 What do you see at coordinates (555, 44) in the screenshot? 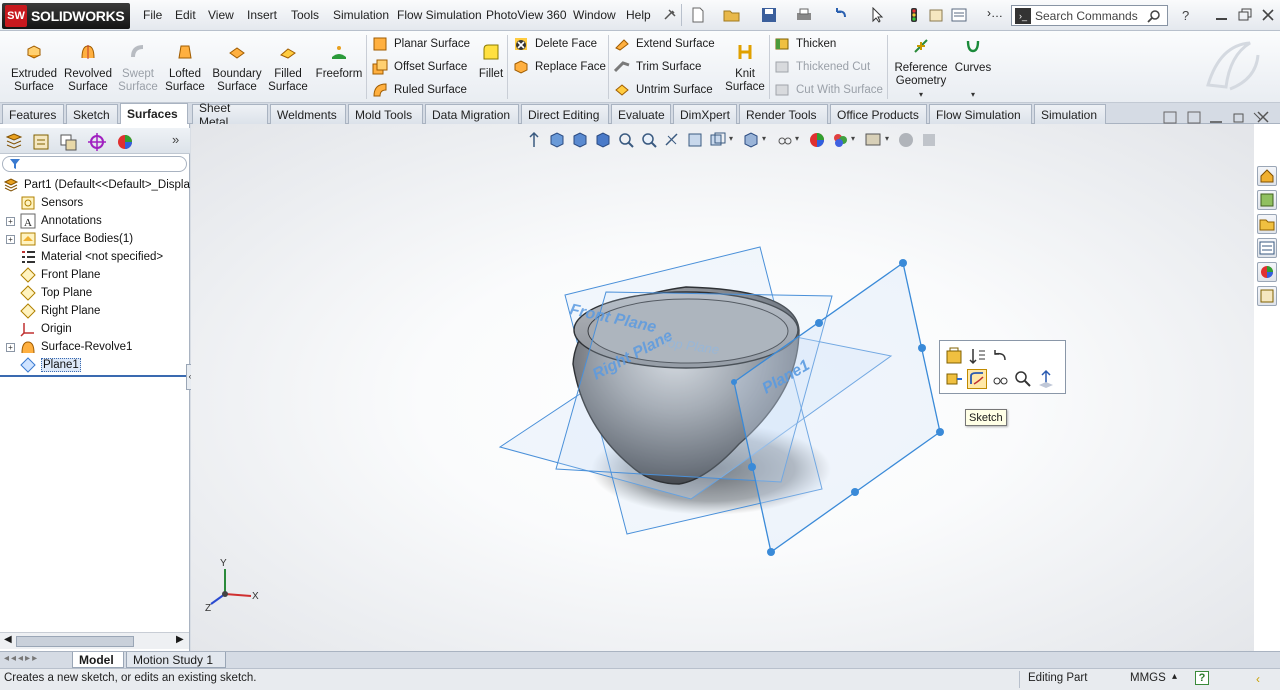
I see `delete-face-button: Delete Face` at bounding box center [555, 44].